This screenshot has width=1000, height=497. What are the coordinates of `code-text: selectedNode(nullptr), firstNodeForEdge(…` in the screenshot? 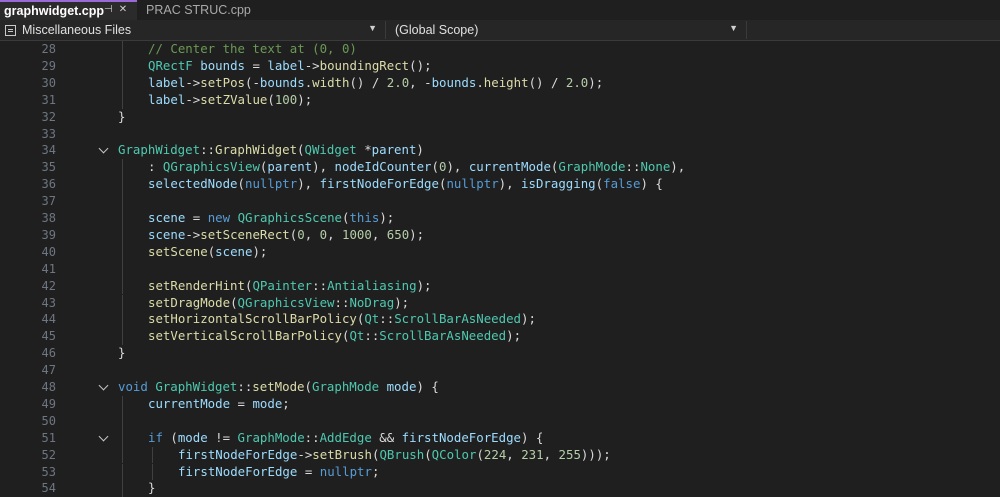 It's located at (405, 184).